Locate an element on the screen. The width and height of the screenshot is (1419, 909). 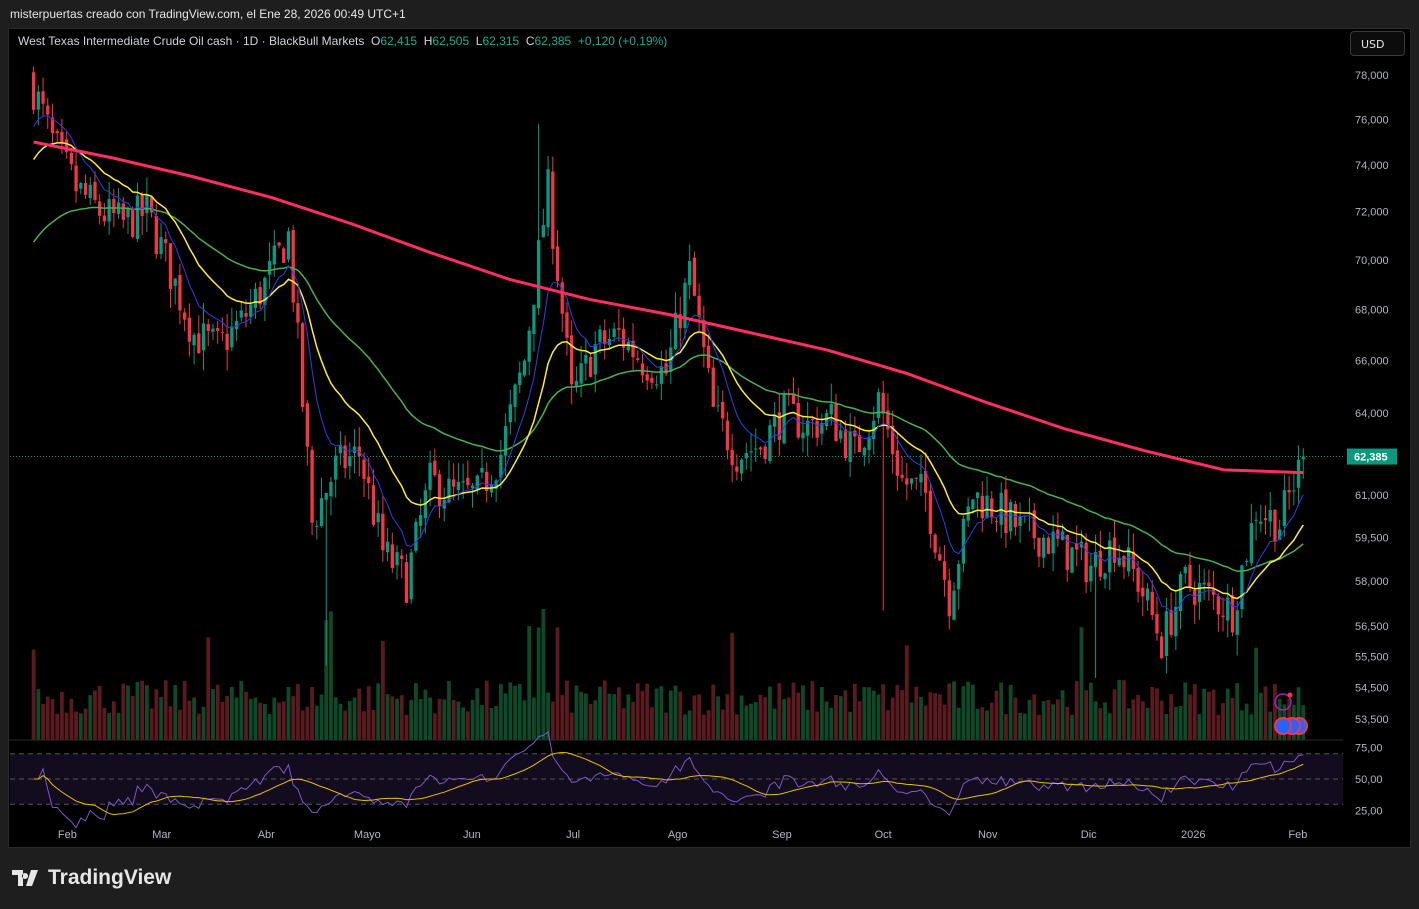
close-value: 62,385 is located at coordinates (553, 41).